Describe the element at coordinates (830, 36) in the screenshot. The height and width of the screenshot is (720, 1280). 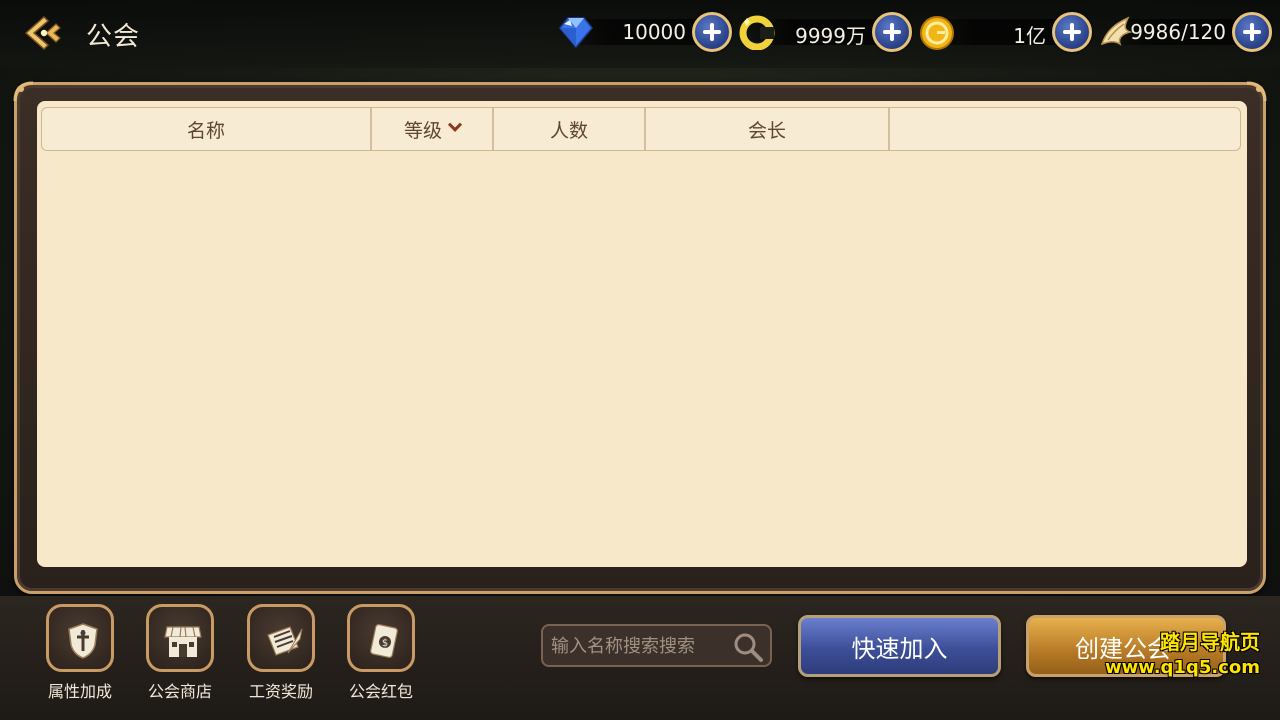
I see `coupon-value: 9999万` at that location.